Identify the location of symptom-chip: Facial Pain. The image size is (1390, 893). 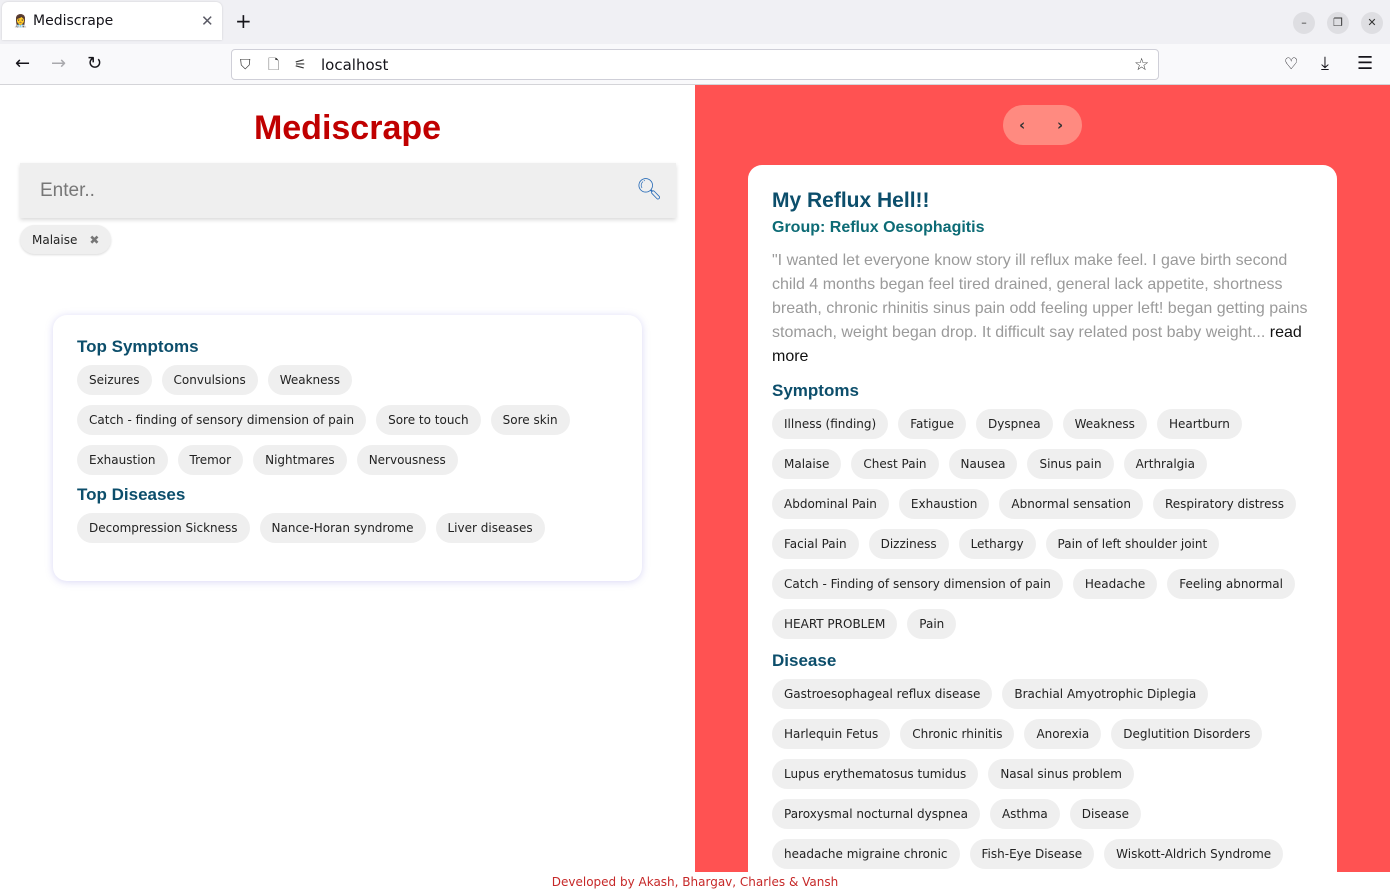
(815, 544).